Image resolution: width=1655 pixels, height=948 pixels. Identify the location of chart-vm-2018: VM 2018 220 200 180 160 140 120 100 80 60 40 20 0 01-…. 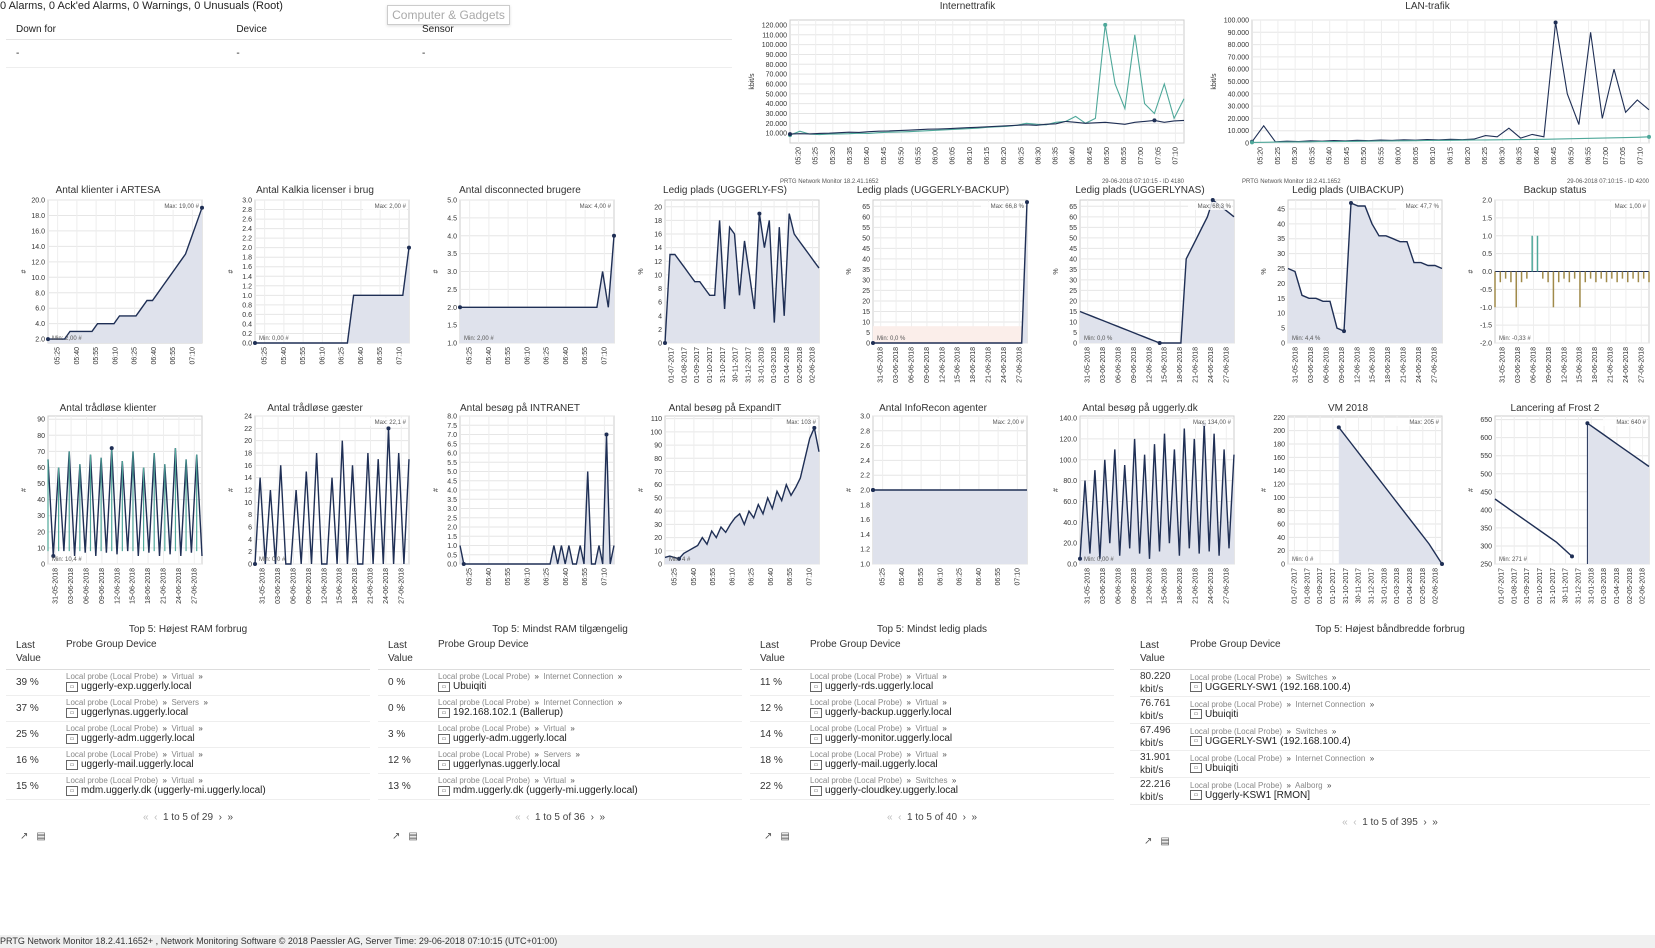
(1348, 503).